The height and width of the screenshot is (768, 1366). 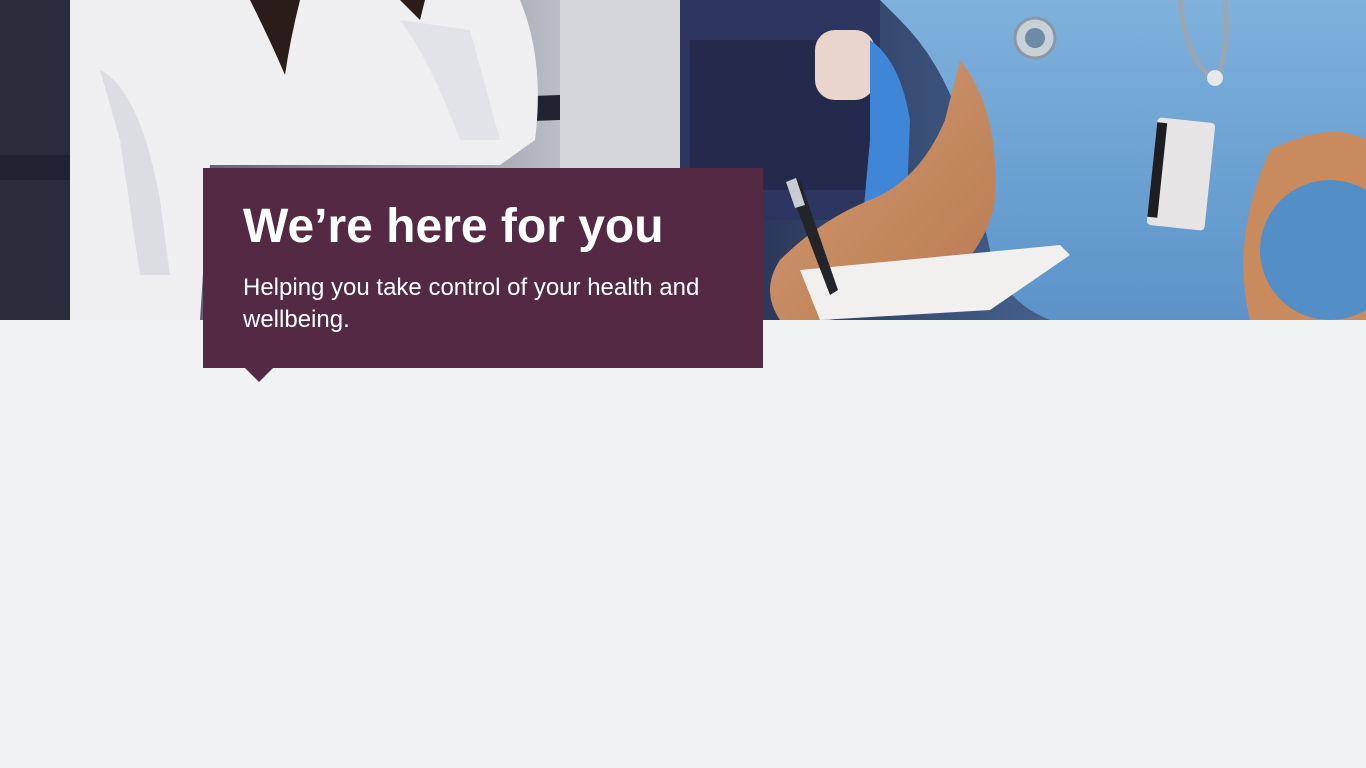 What do you see at coordinates (453, 226) in the screenshot?
I see `hero-title: We’re here for you` at bounding box center [453, 226].